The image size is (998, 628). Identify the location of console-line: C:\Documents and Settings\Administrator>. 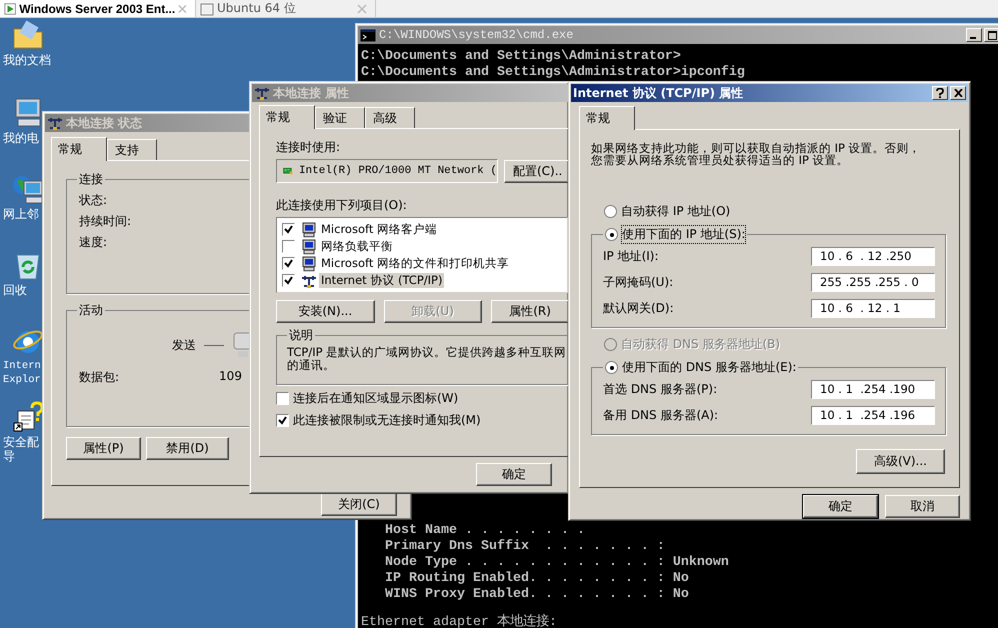
(521, 57).